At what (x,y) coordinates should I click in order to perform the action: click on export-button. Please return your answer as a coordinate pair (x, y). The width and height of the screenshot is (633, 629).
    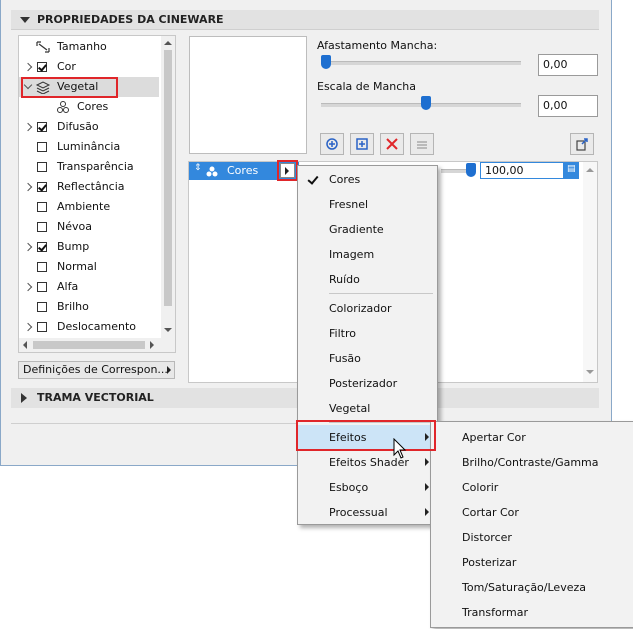
    Looking at the image, I should click on (582, 144).